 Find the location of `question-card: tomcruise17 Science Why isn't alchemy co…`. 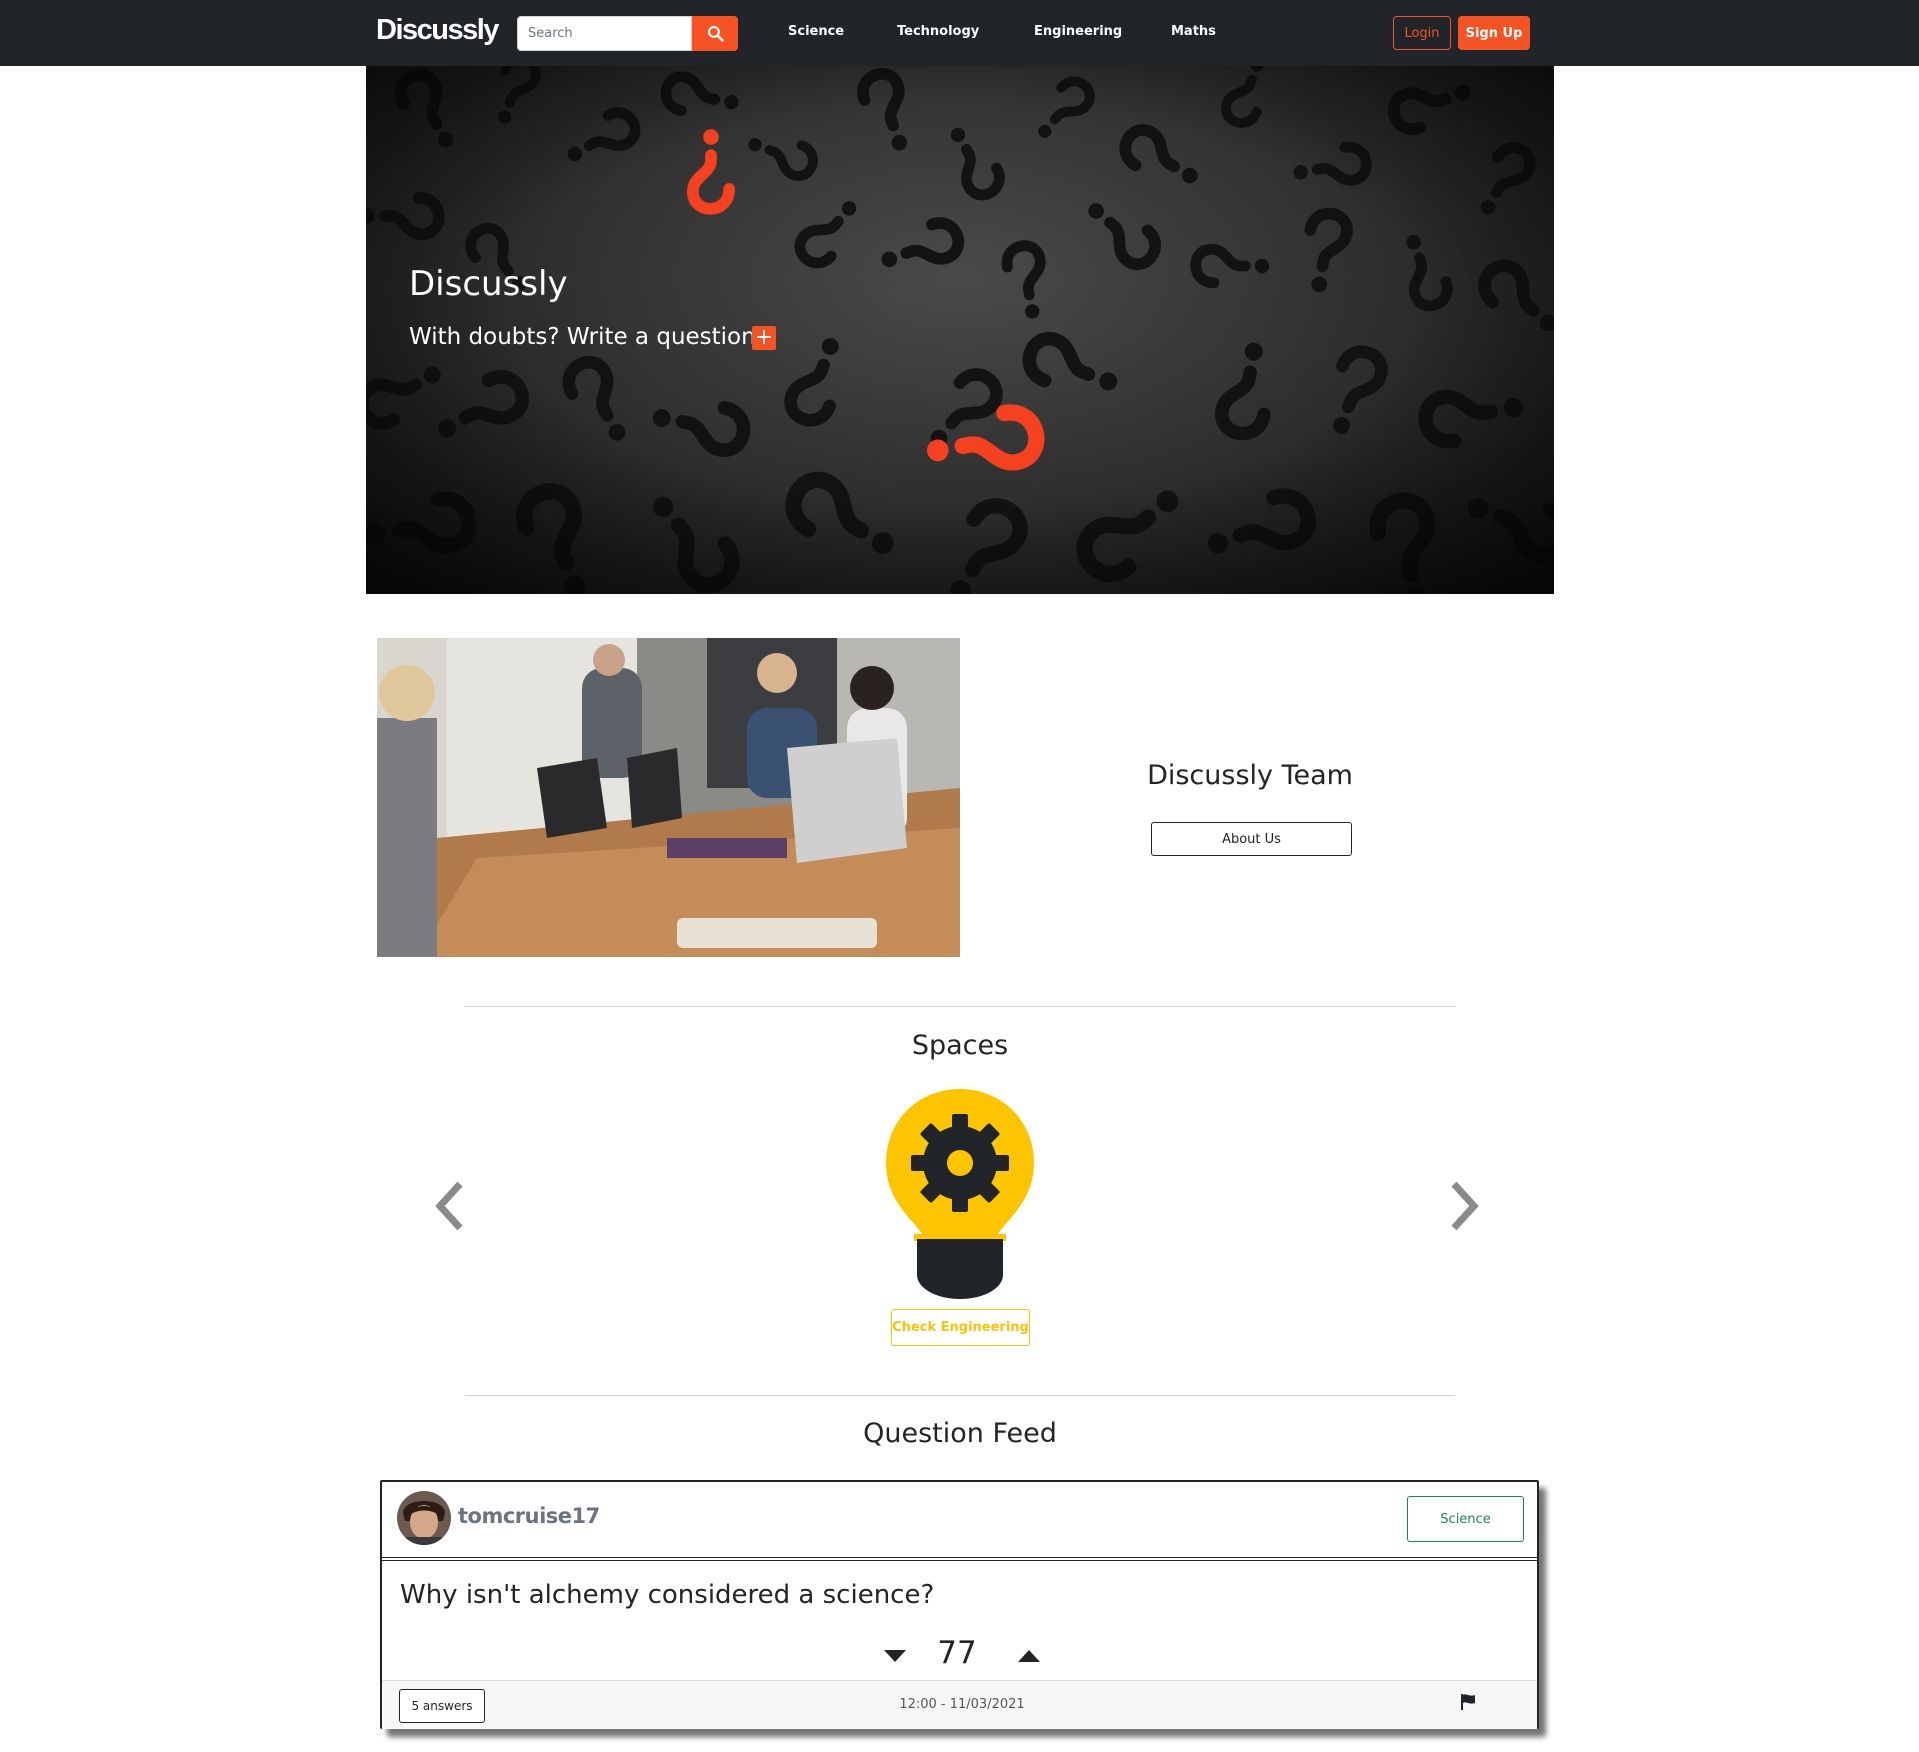

question-card: tomcruise17 Science Why isn't alchemy co… is located at coordinates (959, 1604).